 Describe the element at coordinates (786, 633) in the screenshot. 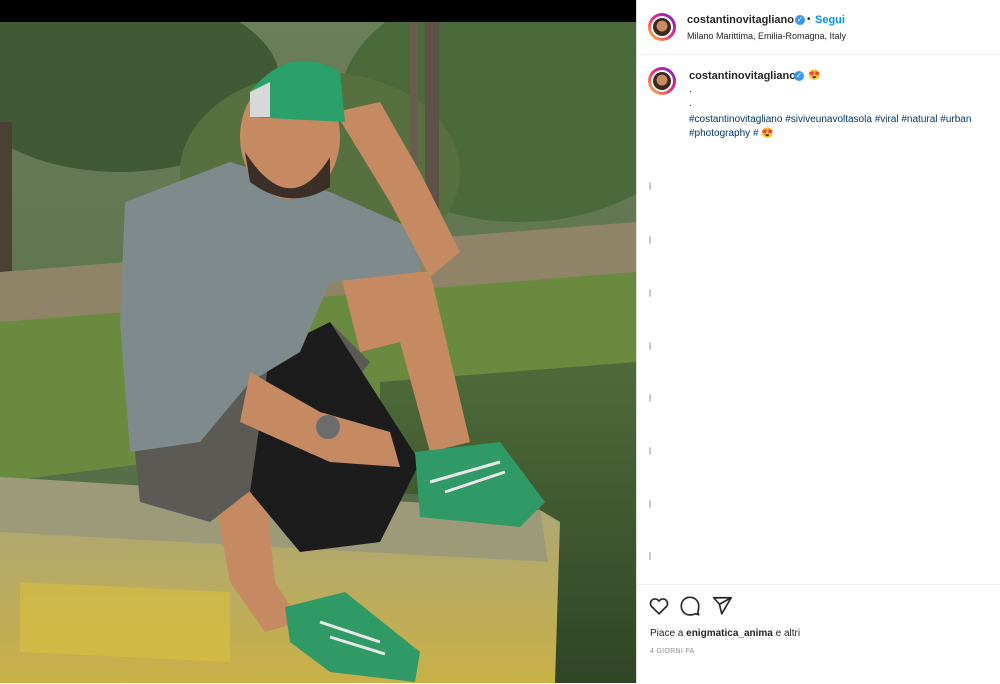

I see `likes-suffix: e altri` at that location.